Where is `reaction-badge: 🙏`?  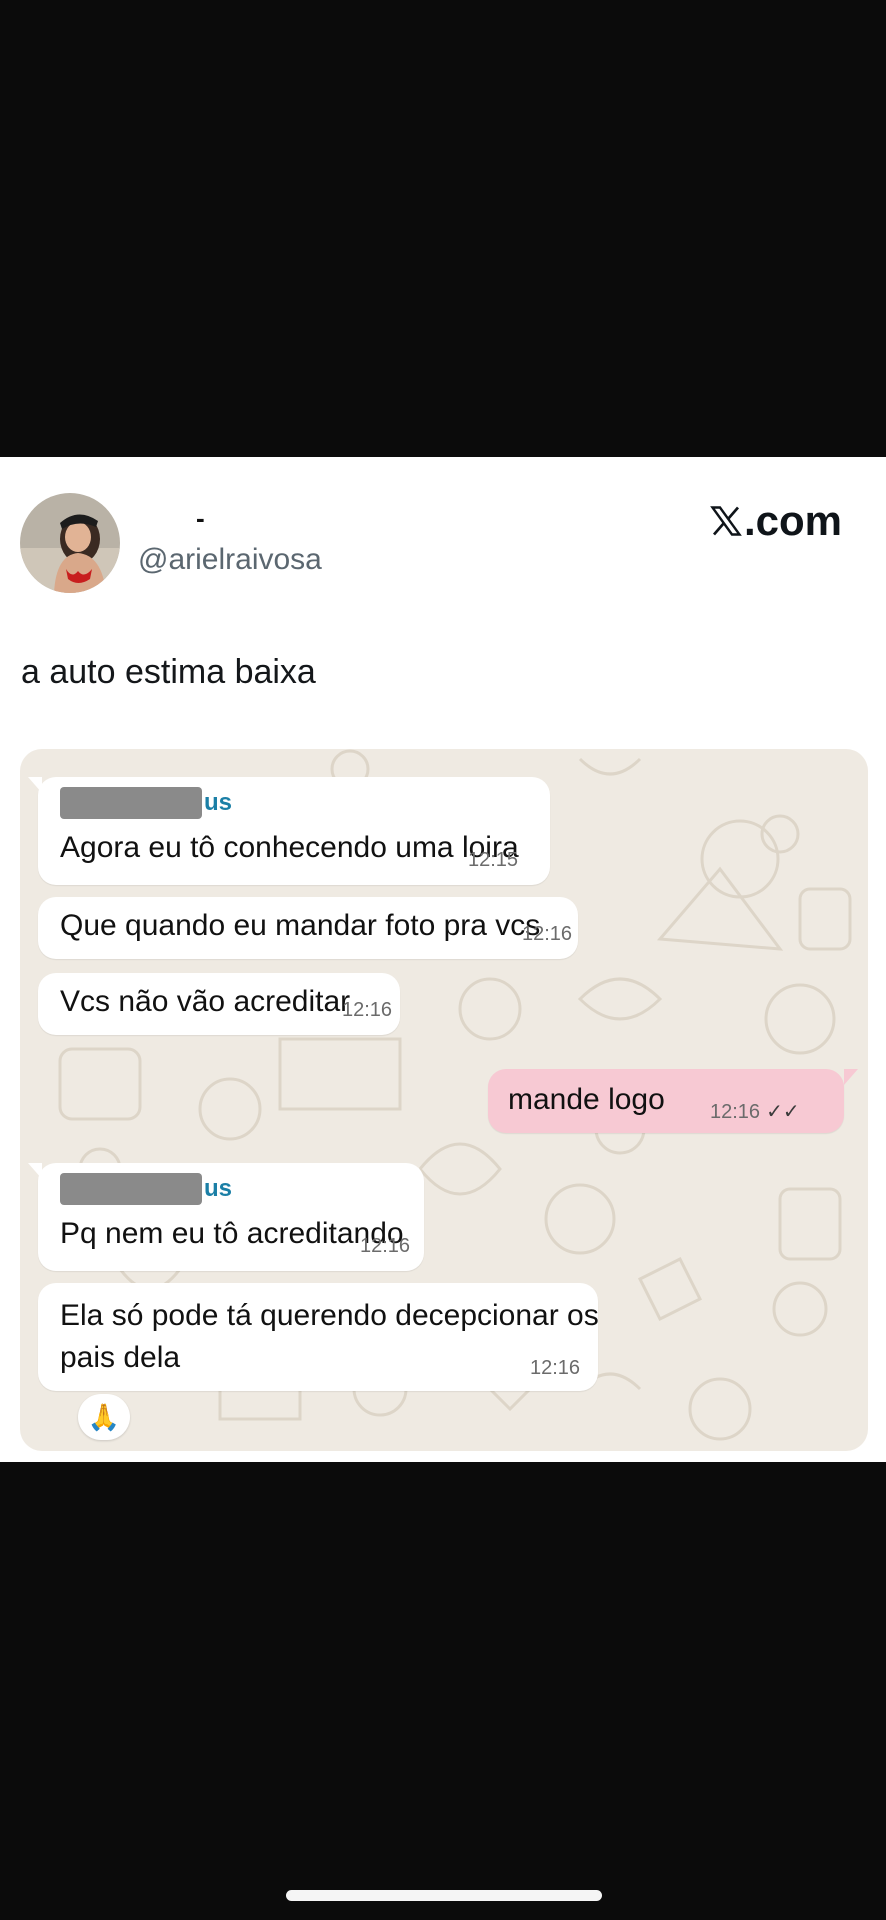 reaction-badge: 🙏 is located at coordinates (104, 1417).